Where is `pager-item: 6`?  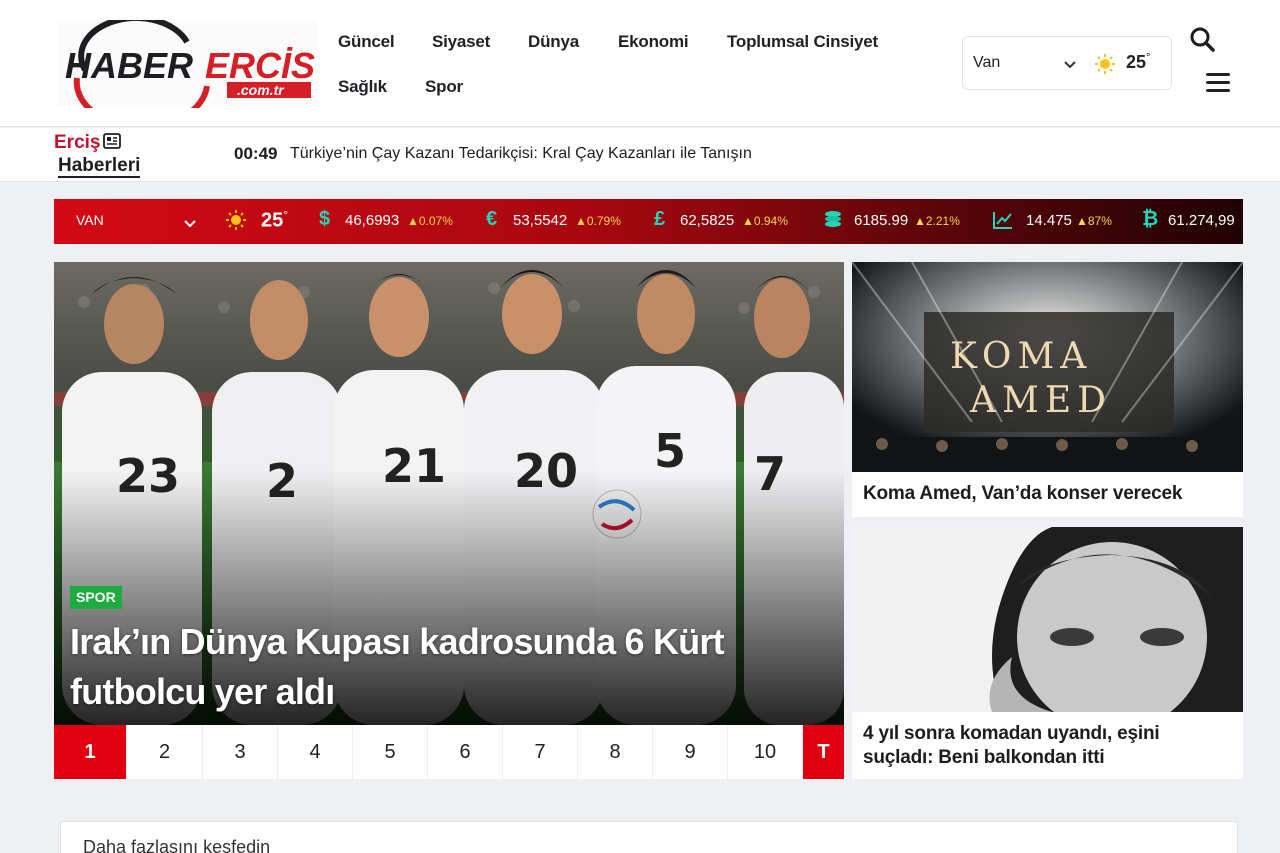 pager-item: 6 is located at coordinates (465, 752).